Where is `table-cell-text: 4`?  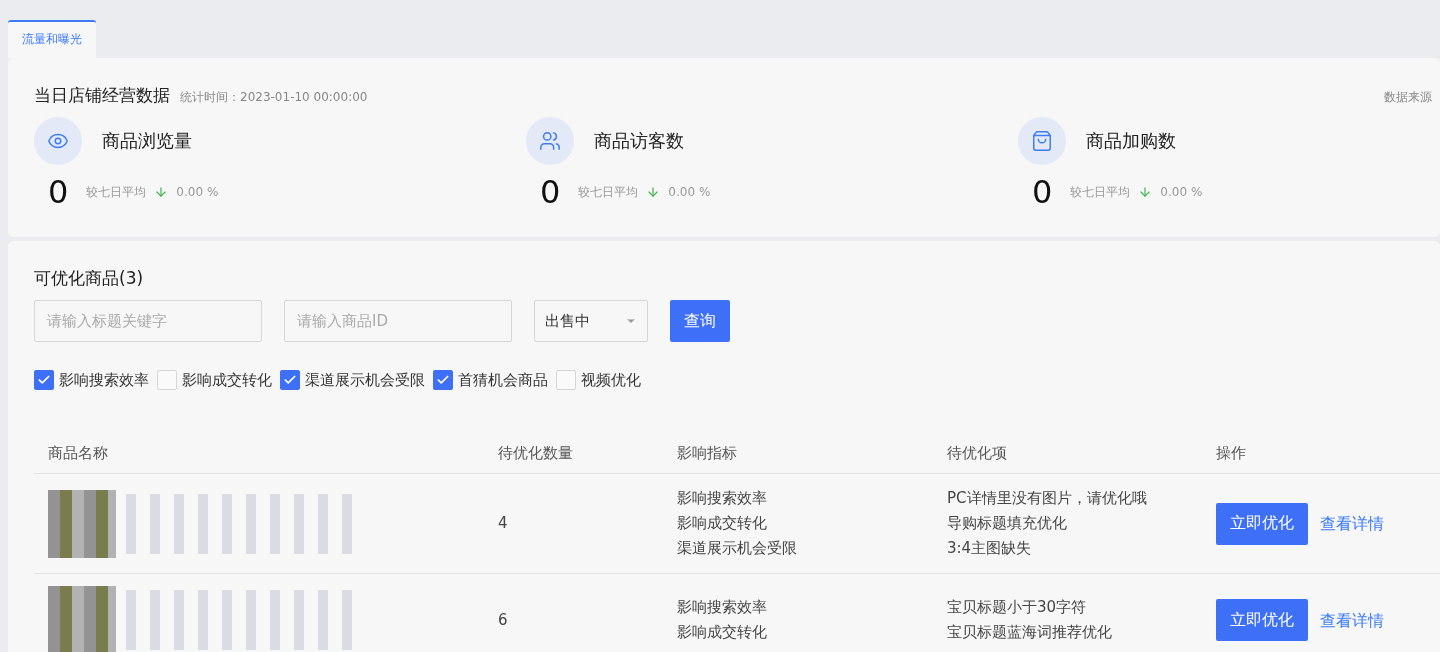
table-cell-text: 4 is located at coordinates (503, 523).